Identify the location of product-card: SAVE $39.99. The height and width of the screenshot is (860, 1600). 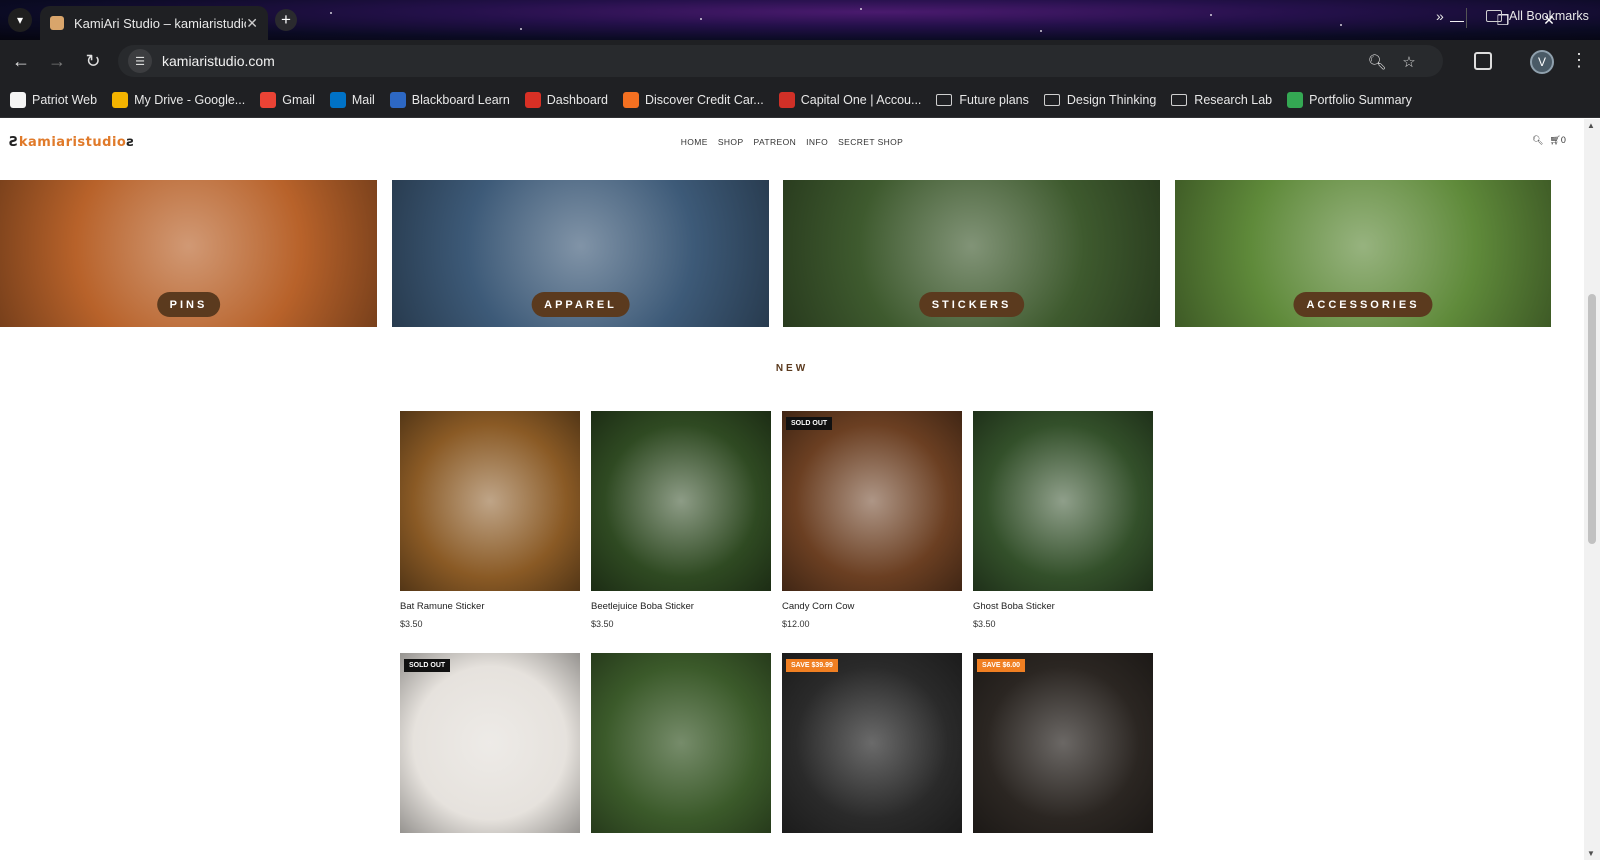
(872, 743).